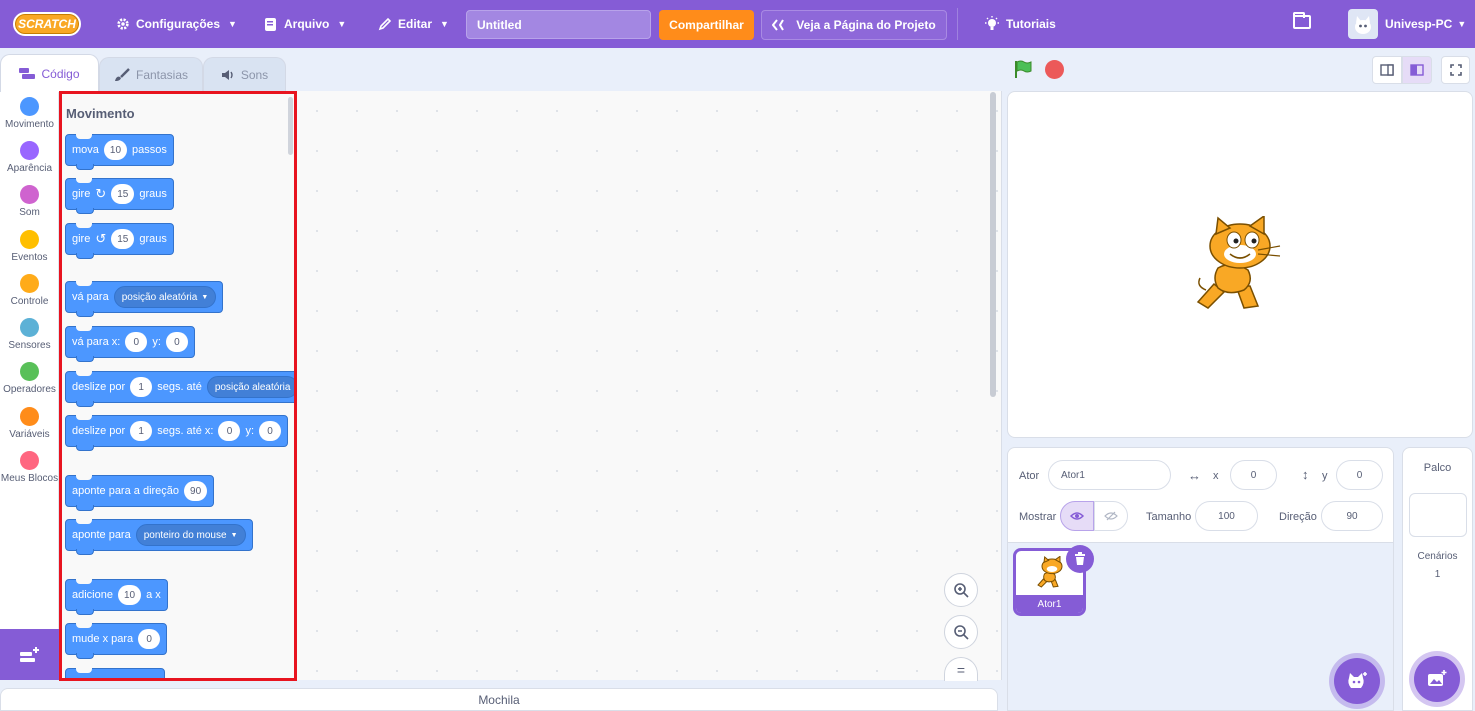 Image resolution: width=1475 pixels, height=711 pixels. I want to click on block-goto: vá para posição aleatória ▼, so click(144, 299).